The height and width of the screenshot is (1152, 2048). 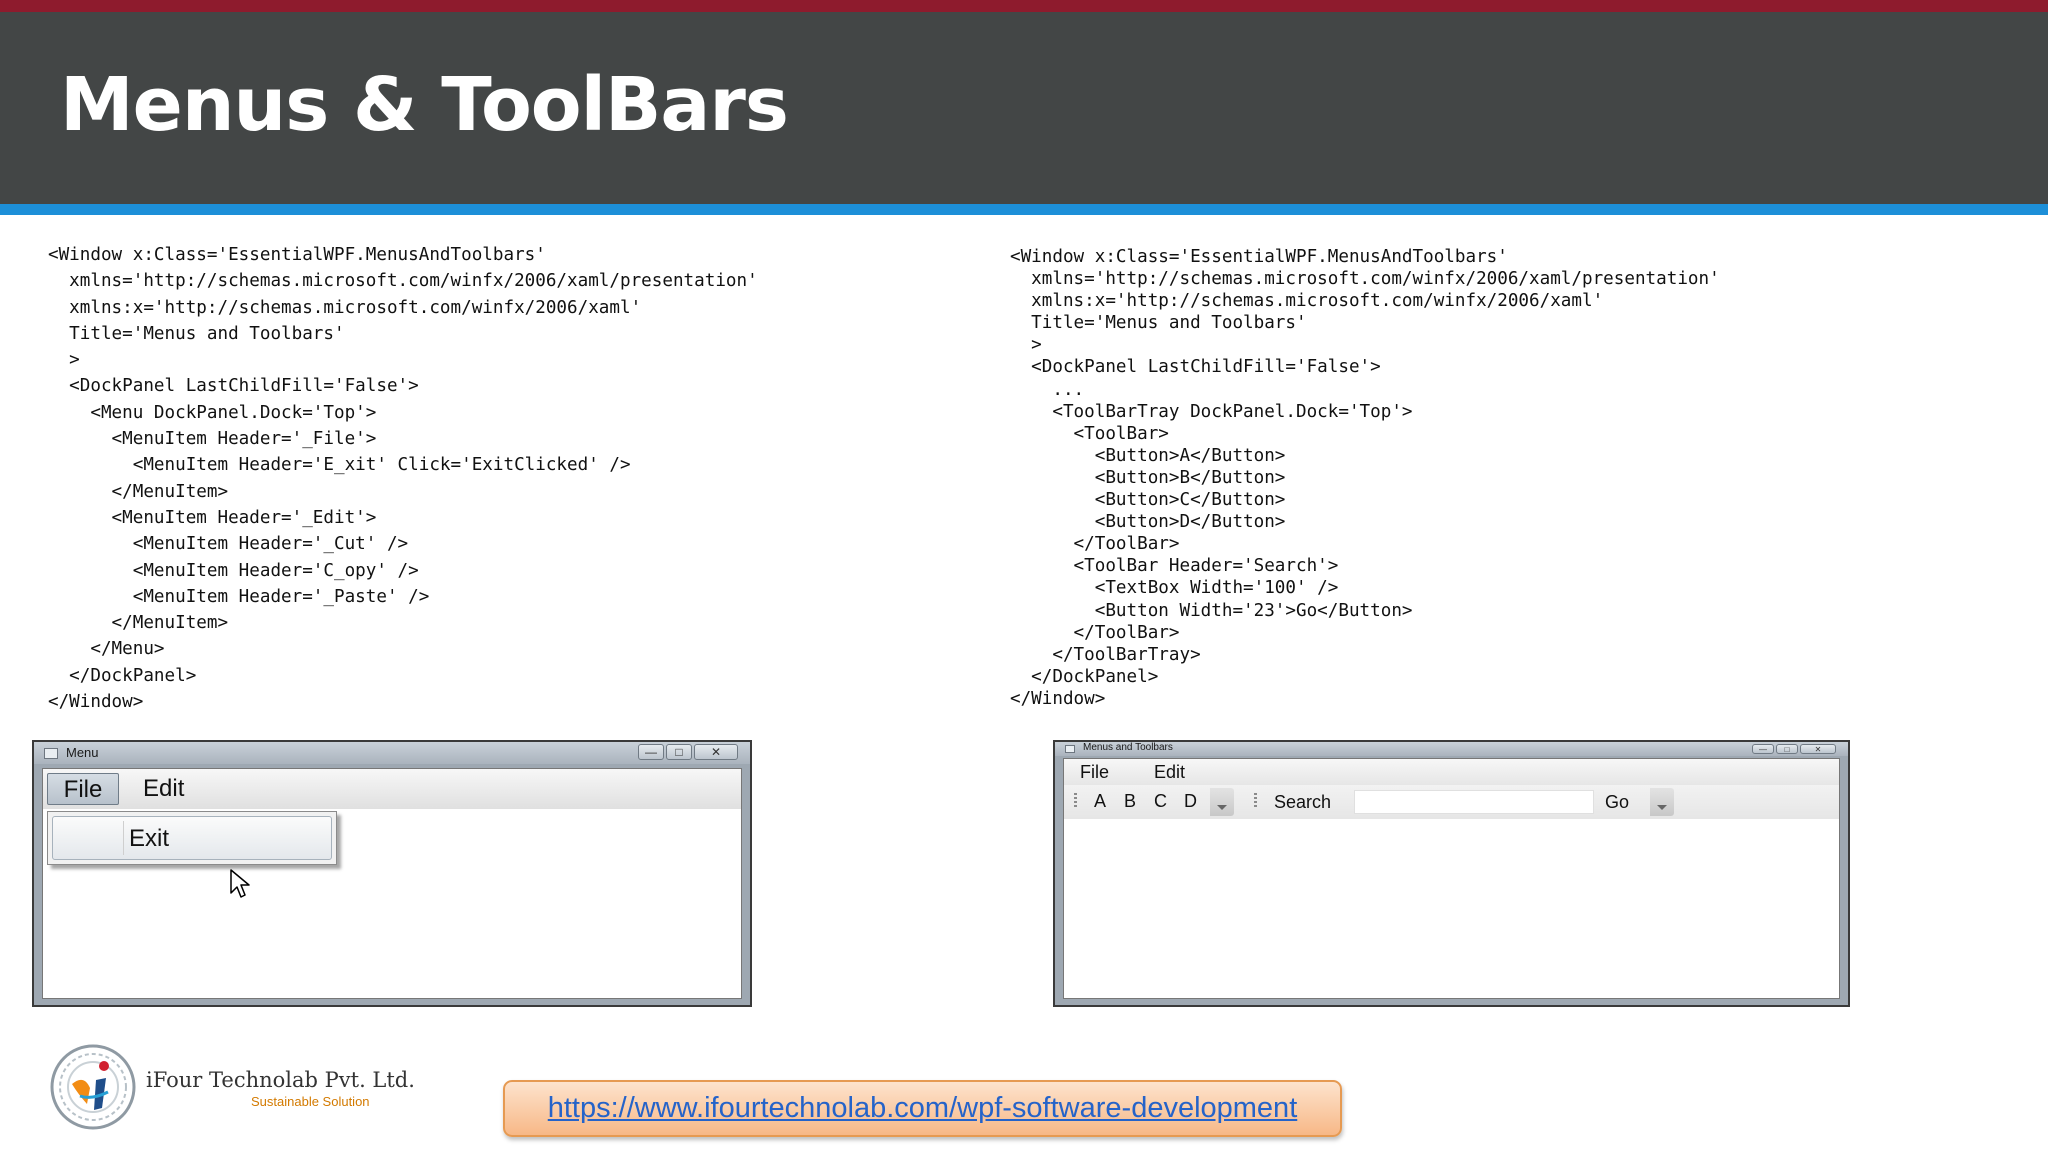 I want to click on search-toolbar-header: Search, so click(x=1303, y=802).